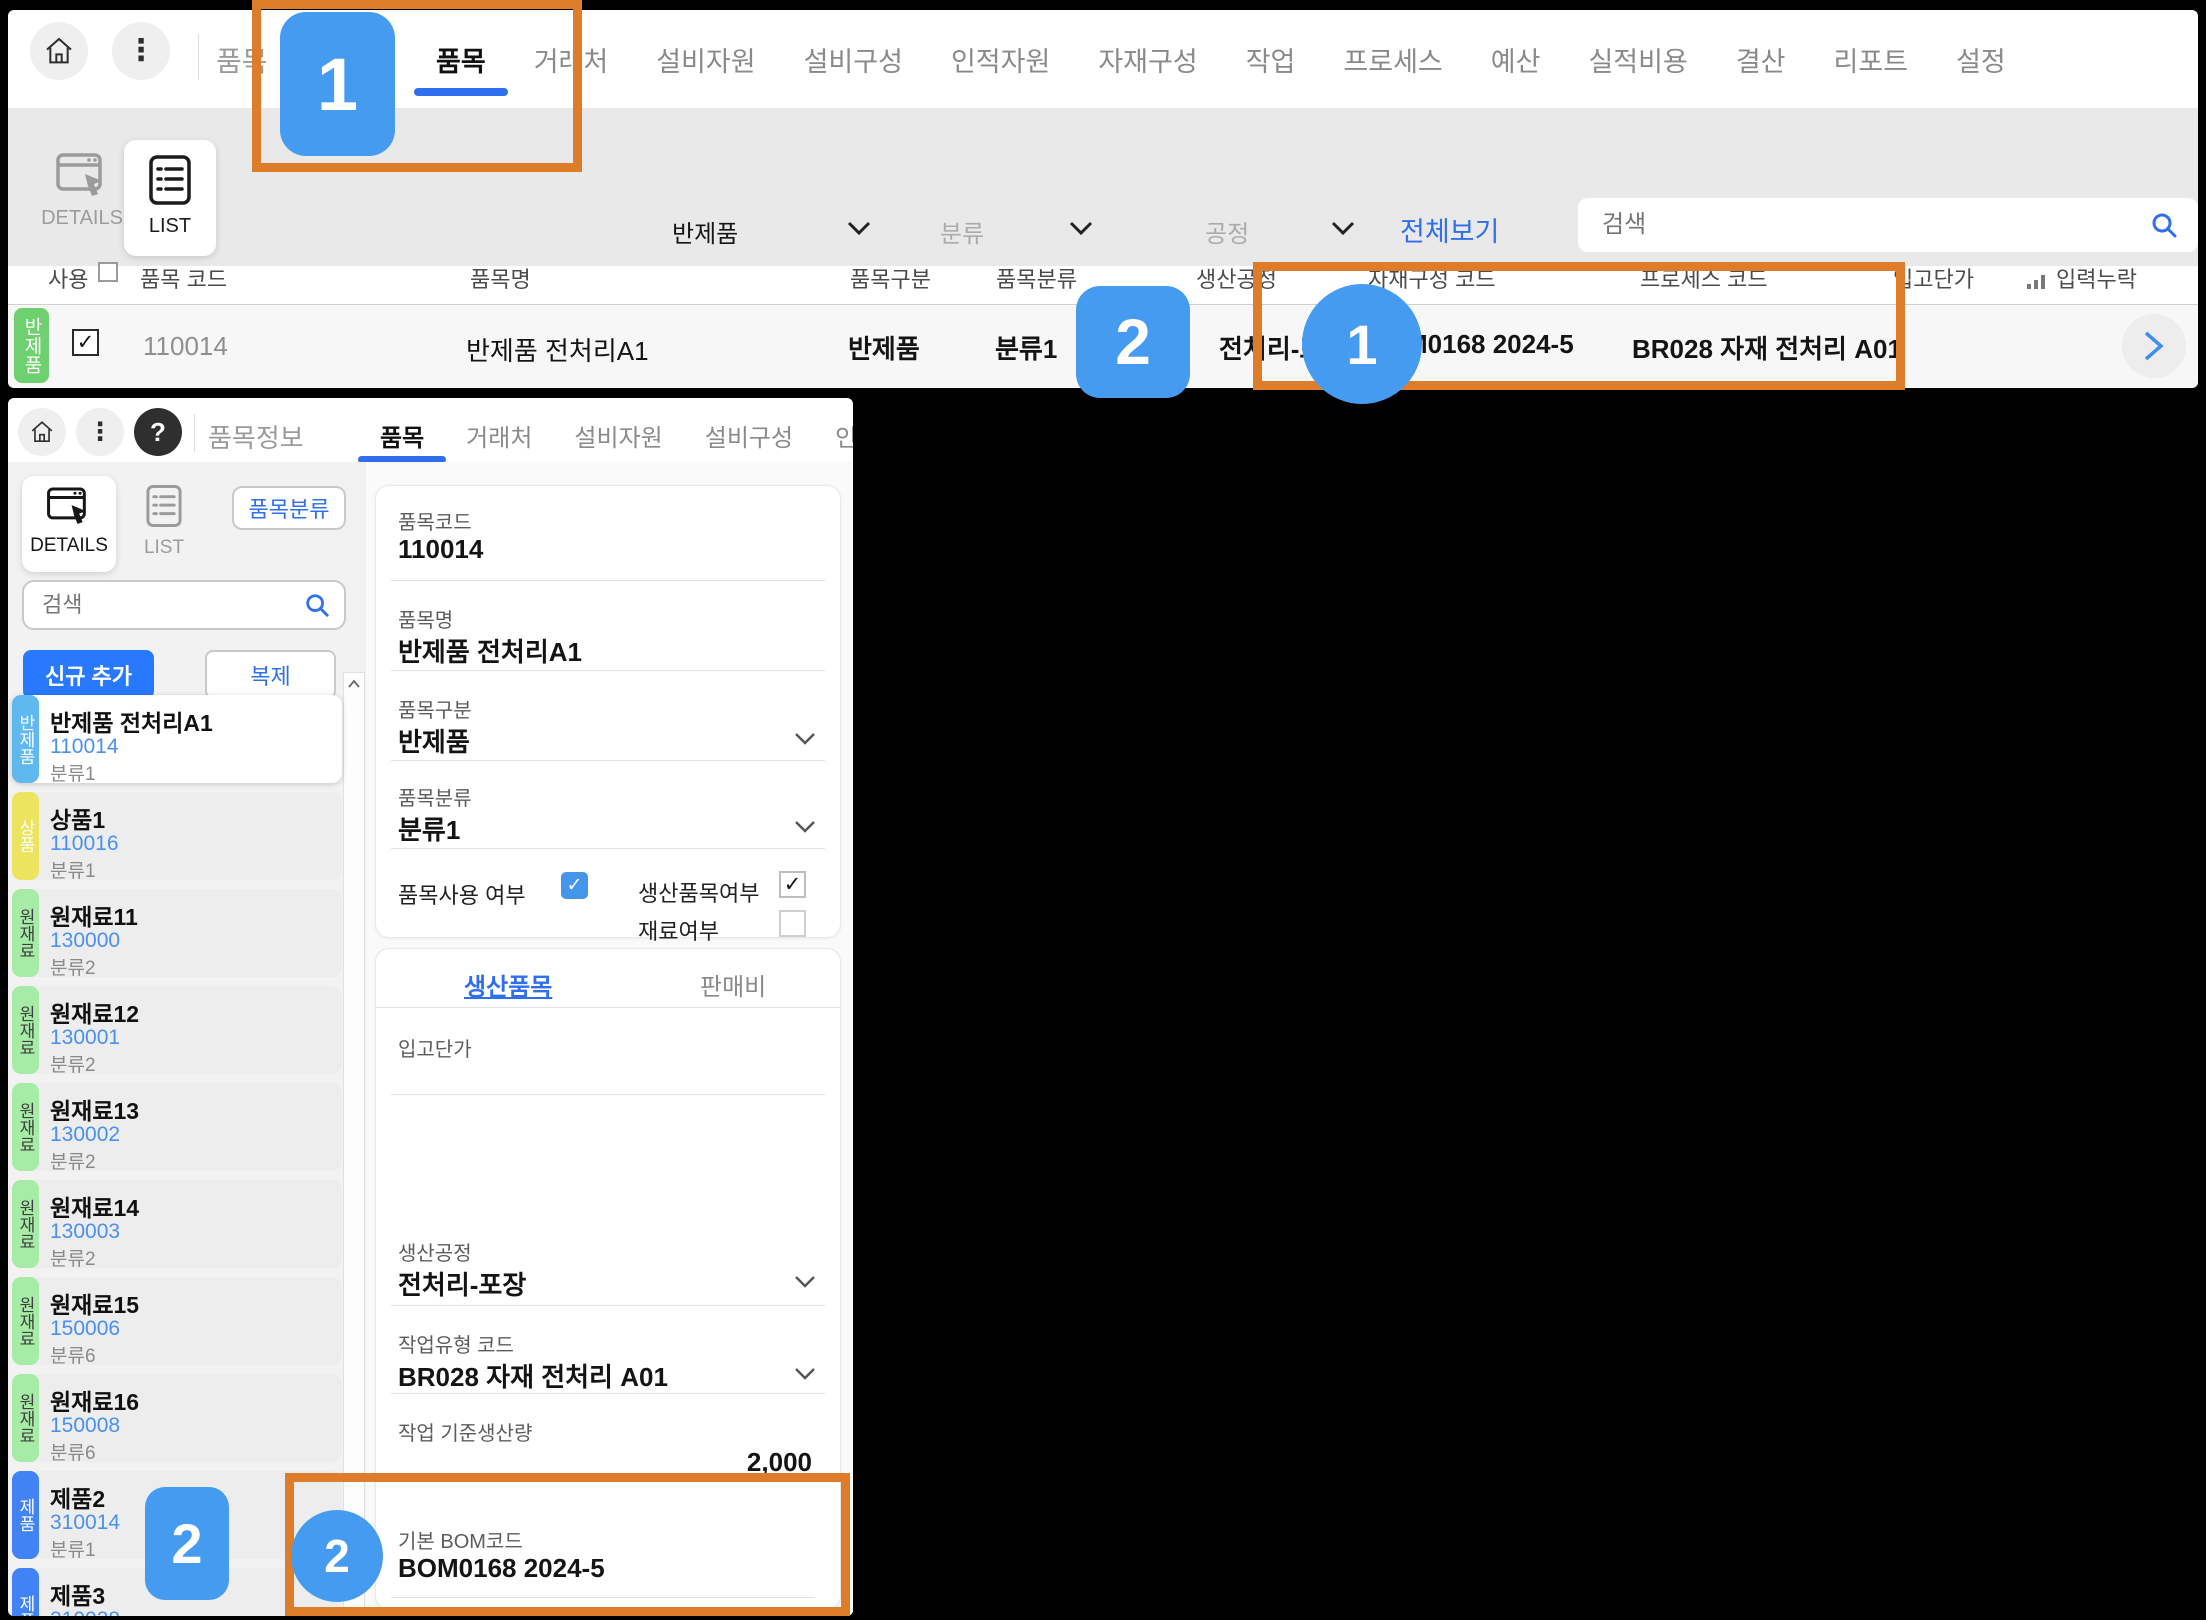 The height and width of the screenshot is (1620, 2206). What do you see at coordinates (177, 740) in the screenshot?
I see `list-item: 반제품 반제품 전처리A1 110014 분류1` at bounding box center [177, 740].